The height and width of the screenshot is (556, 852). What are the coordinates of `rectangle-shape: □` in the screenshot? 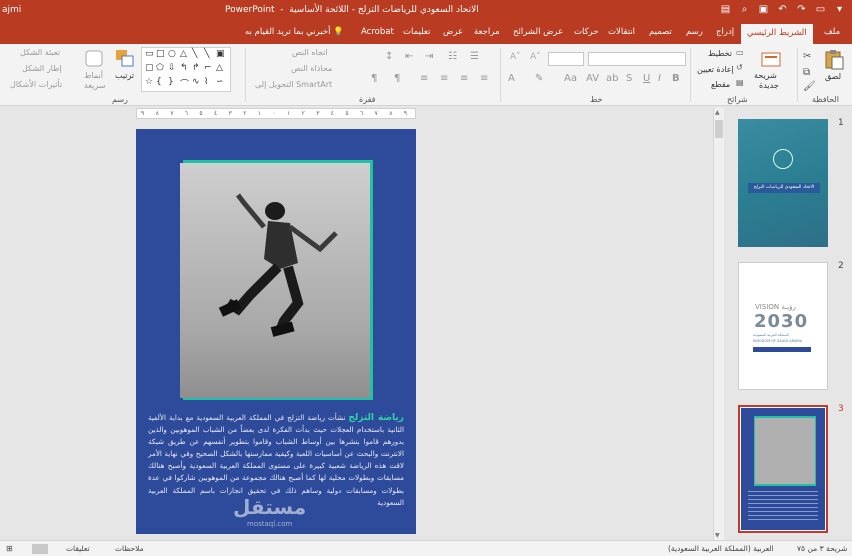 It's located at (160, 54).